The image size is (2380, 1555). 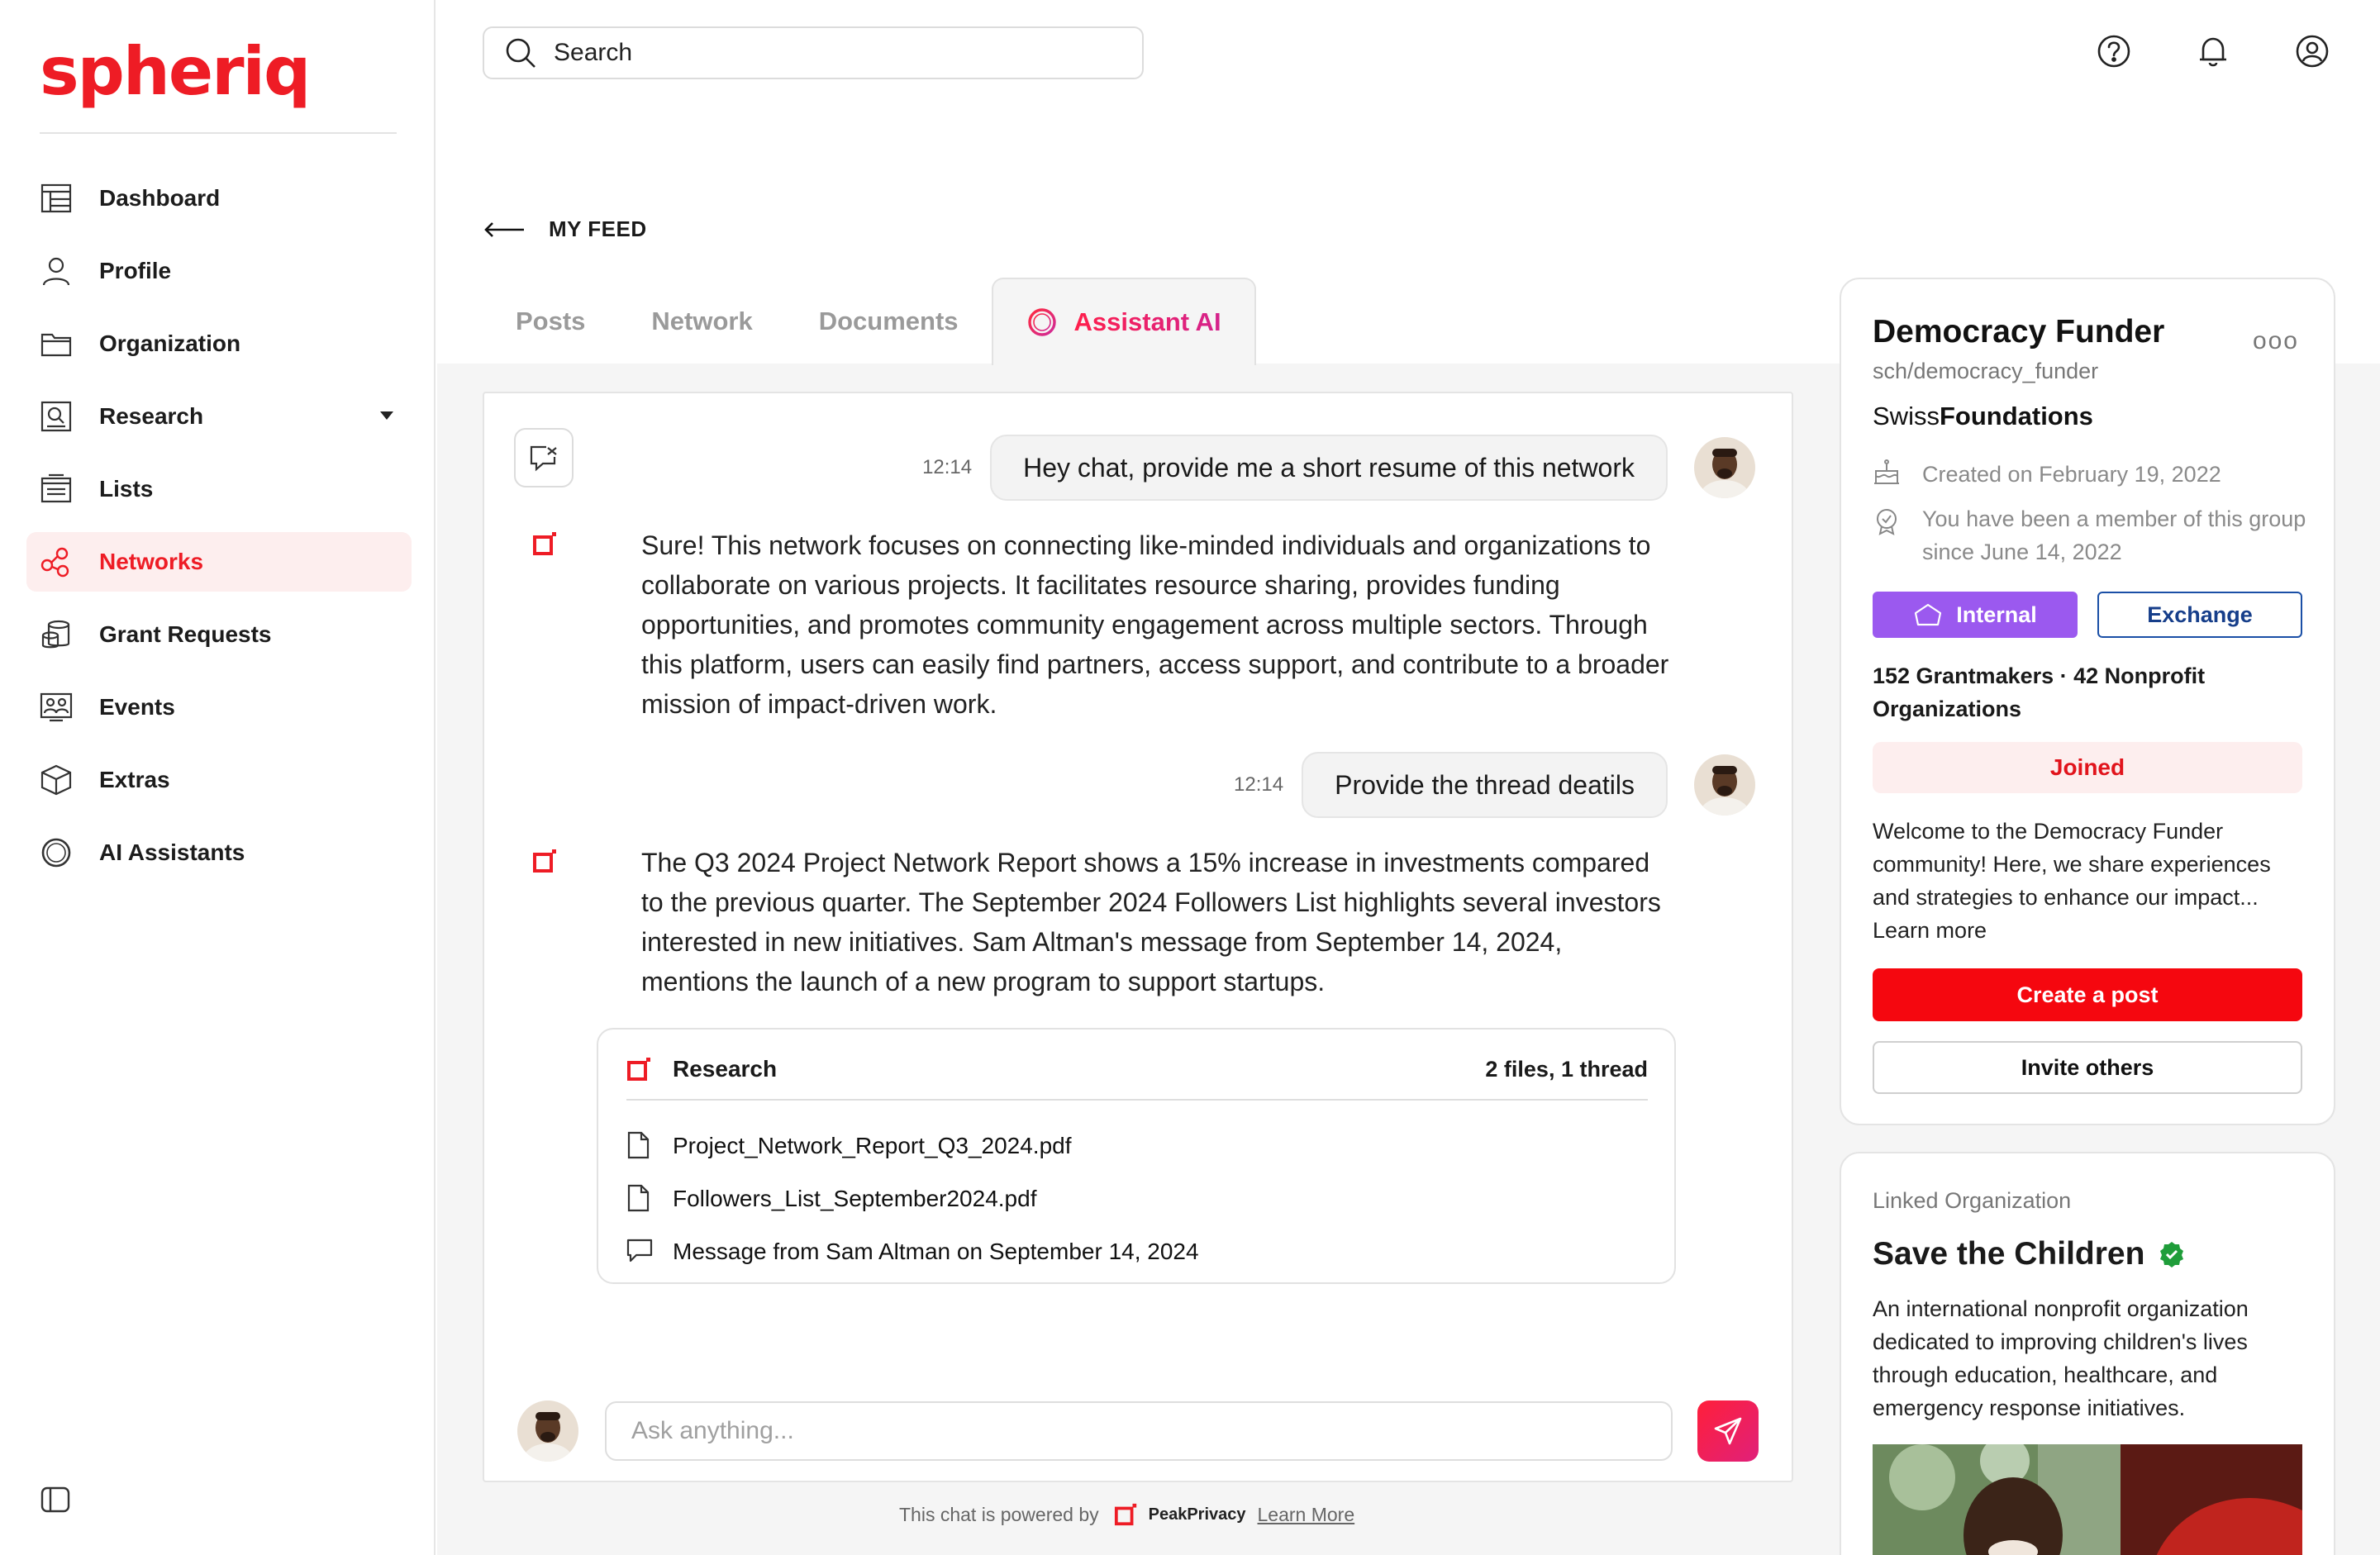 I want to click on feed-tabs: Posts Network Documents Assistant AI, so click(x=869, y=321).